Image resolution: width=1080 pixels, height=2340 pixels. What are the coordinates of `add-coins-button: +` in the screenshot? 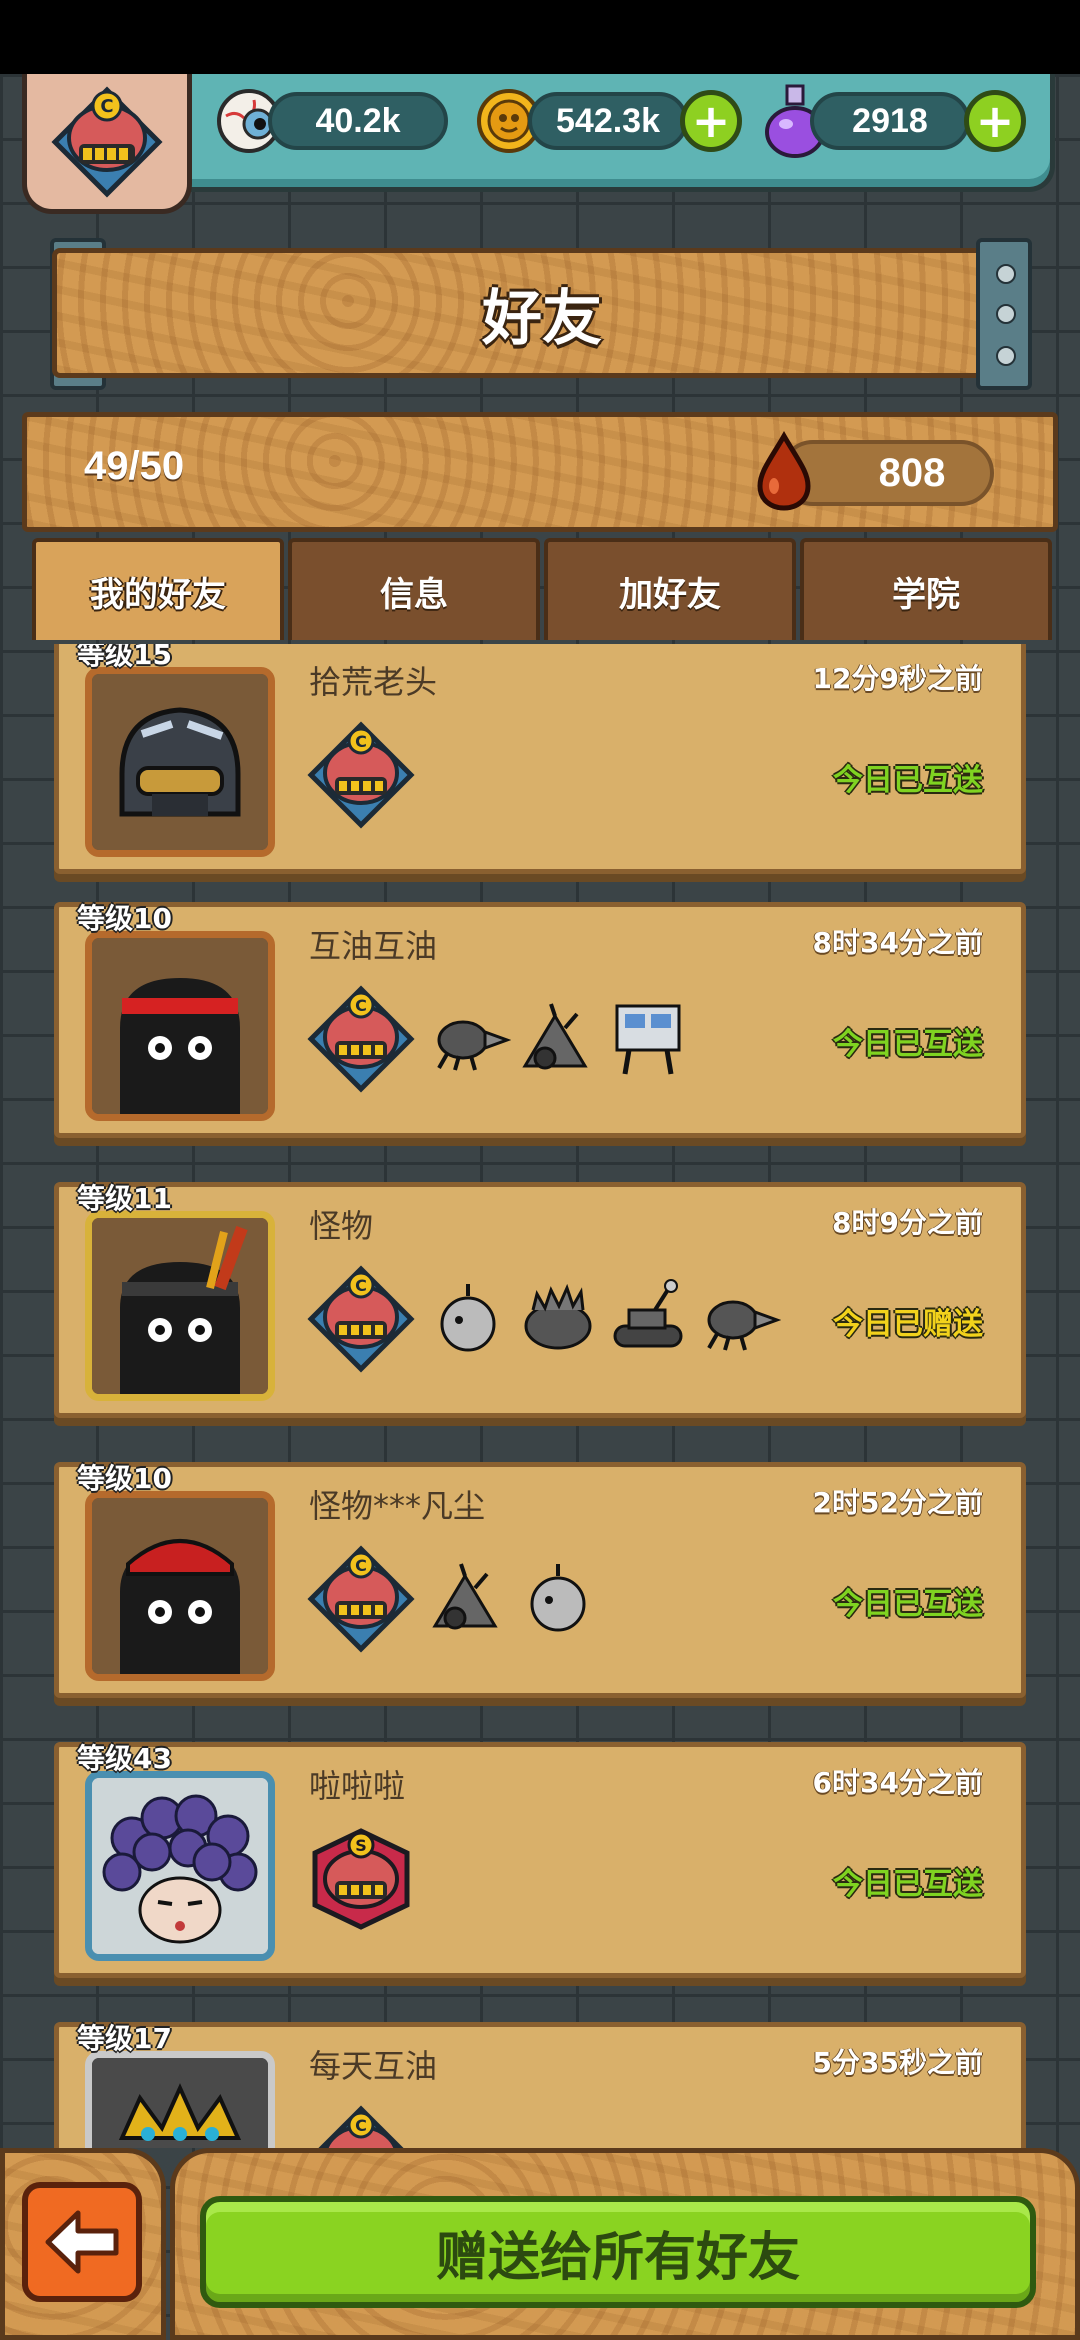 It's located at (711, 121).